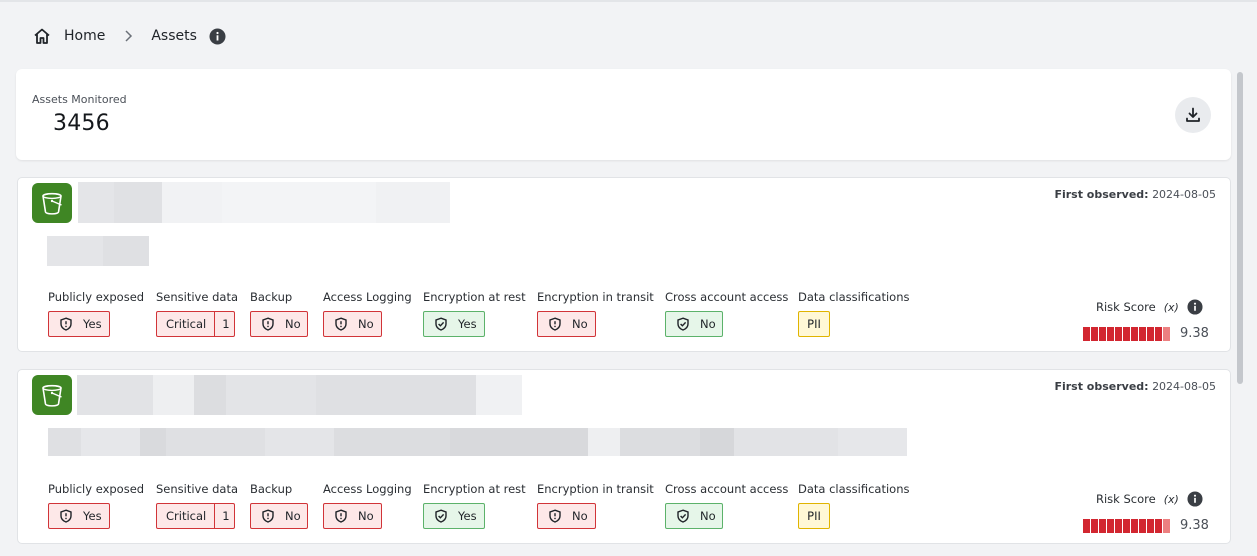 This screenshot has width=1257, height=556. I want to click on breadcrumb-current: Assets, so click(174, 36).